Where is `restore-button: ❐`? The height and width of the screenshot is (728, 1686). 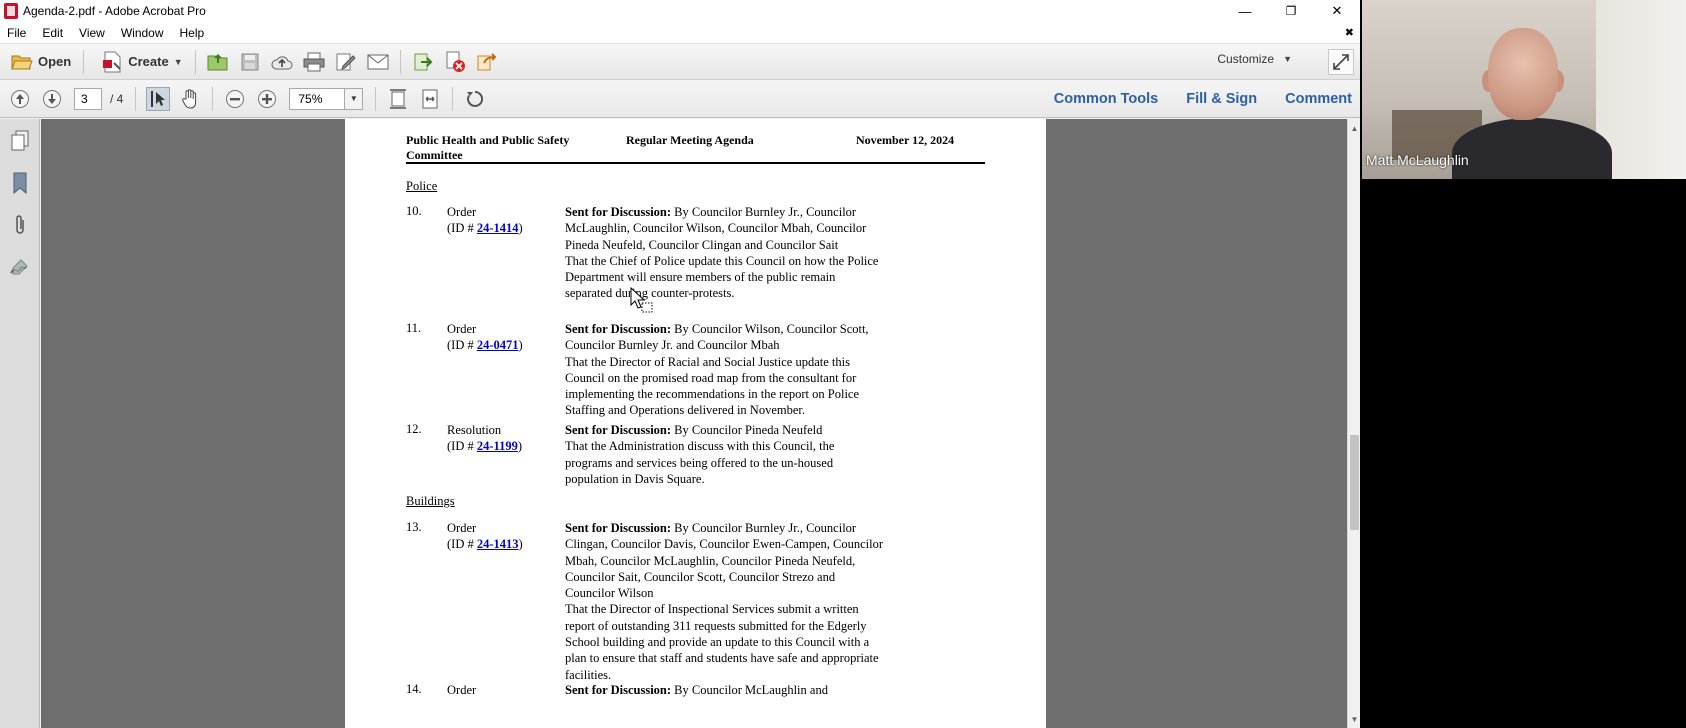
restore-button: ❐ is located at coordinates (1291, 11).